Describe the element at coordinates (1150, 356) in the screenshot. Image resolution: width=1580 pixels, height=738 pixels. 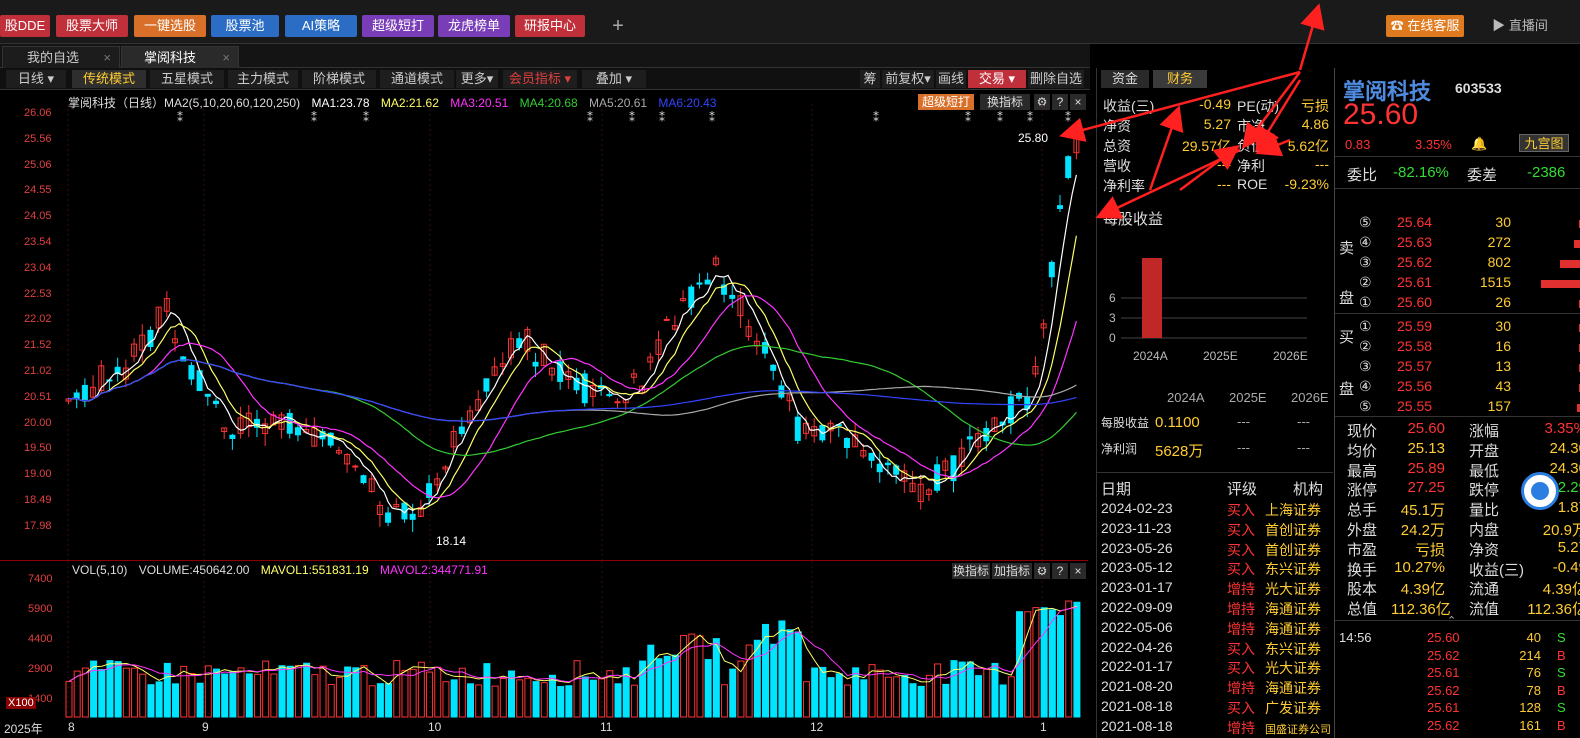
I see `eps-x-label: 2024A` at that location.